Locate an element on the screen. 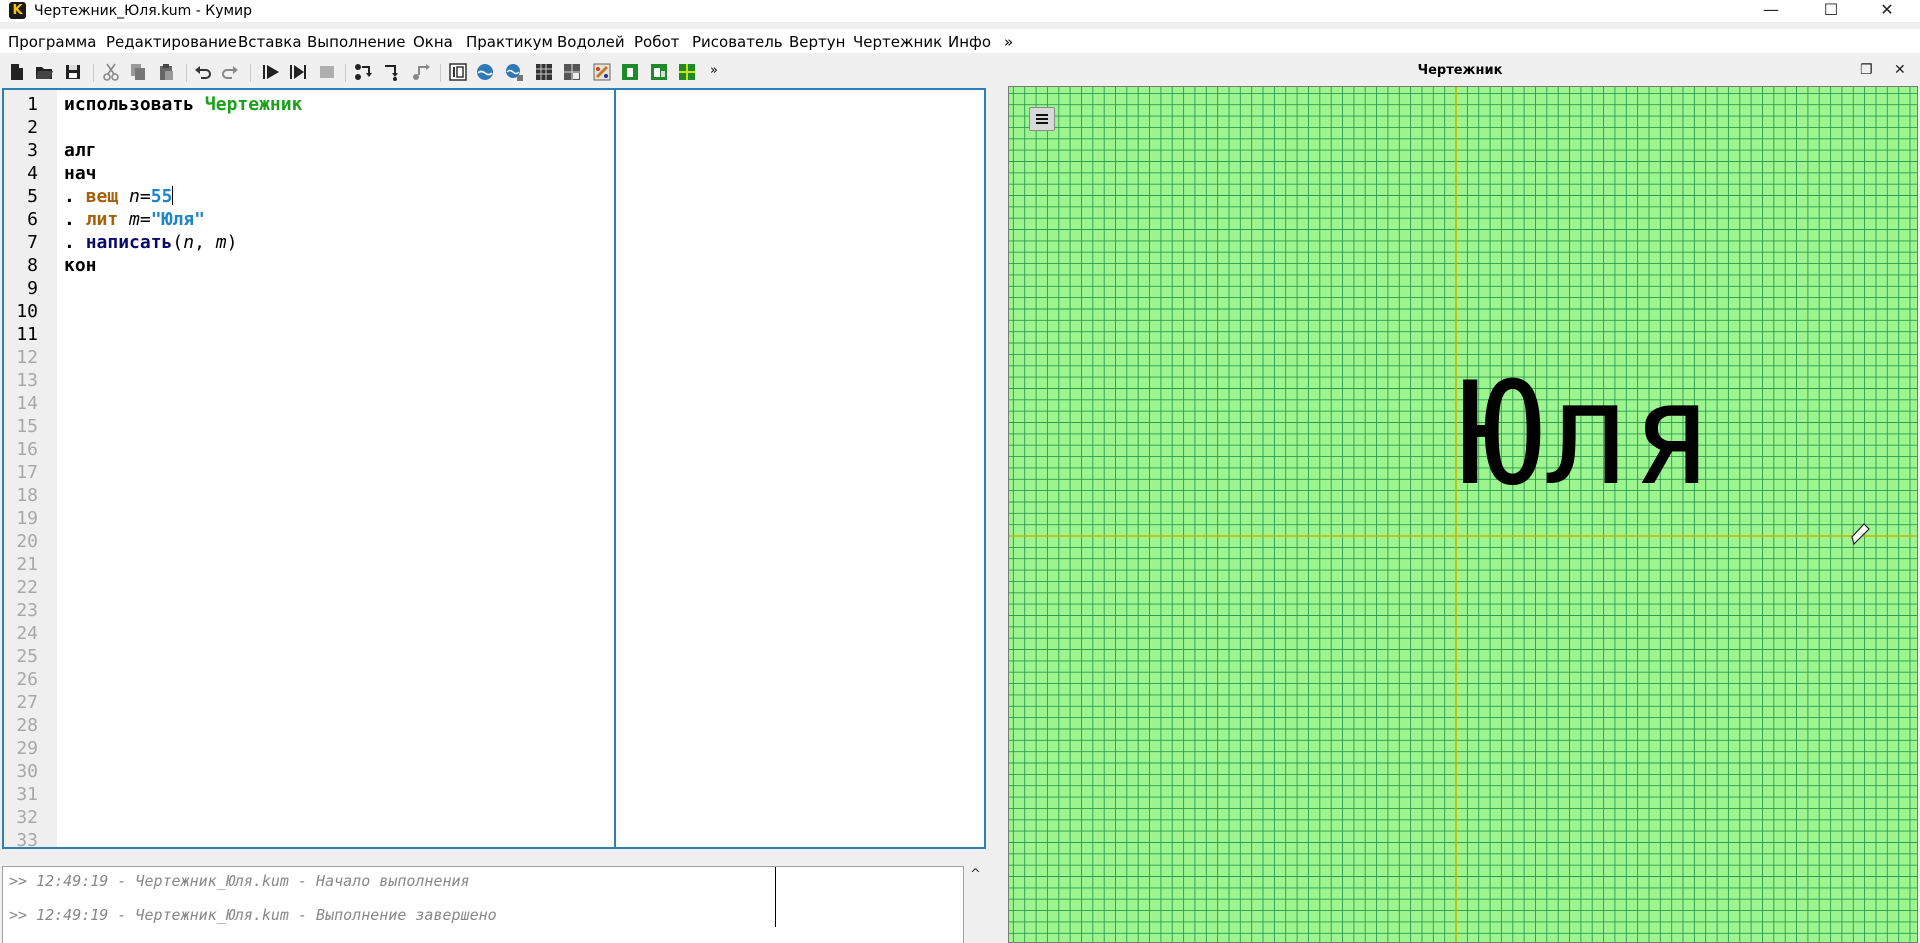 The width and height of the screenshot is (1920, 943). code-line-5: . вещ n=55 is located at coordinates (119, 196).